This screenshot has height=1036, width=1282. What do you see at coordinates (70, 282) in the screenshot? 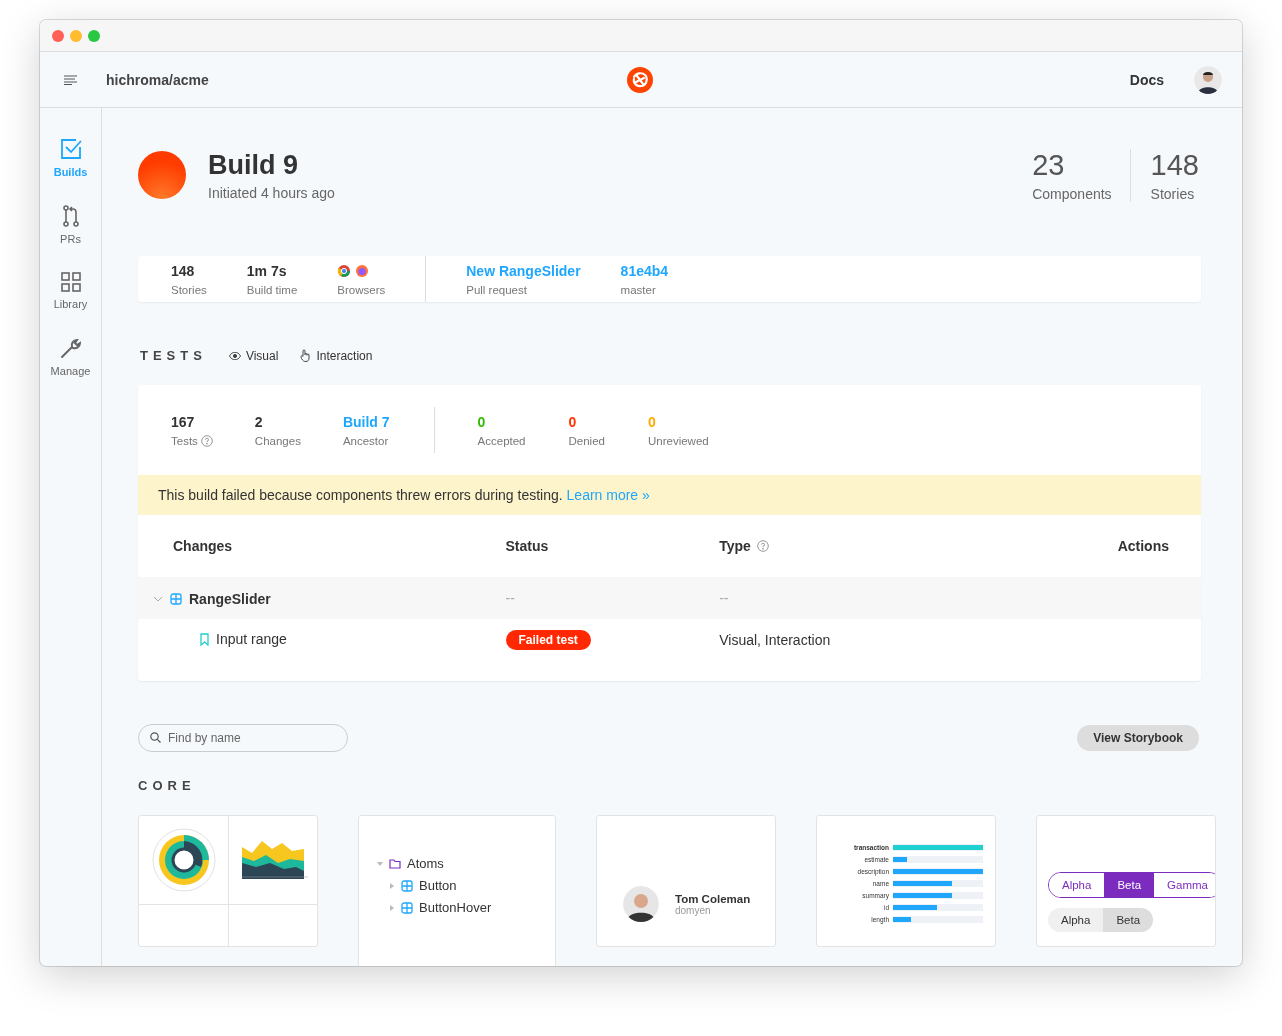
I see `grid-icon` at bounding box center [70, 282].